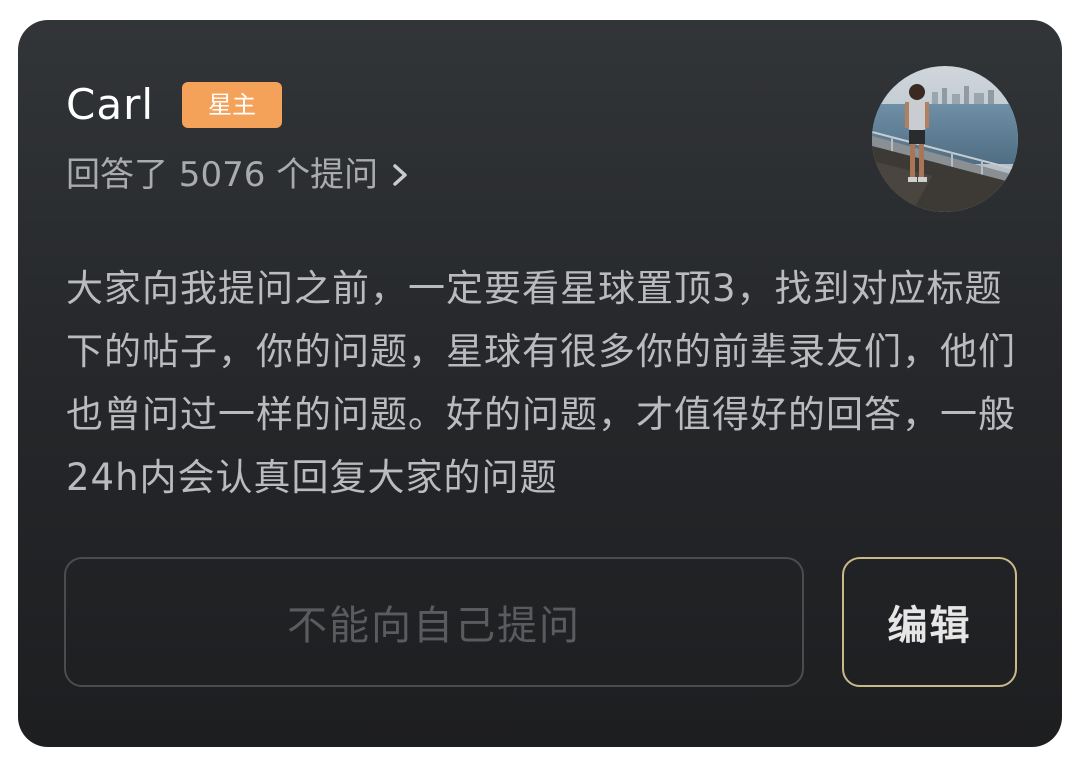 The width and height of the screenshot is (1080, 762). I want to click on avatar, so click(945, 139).